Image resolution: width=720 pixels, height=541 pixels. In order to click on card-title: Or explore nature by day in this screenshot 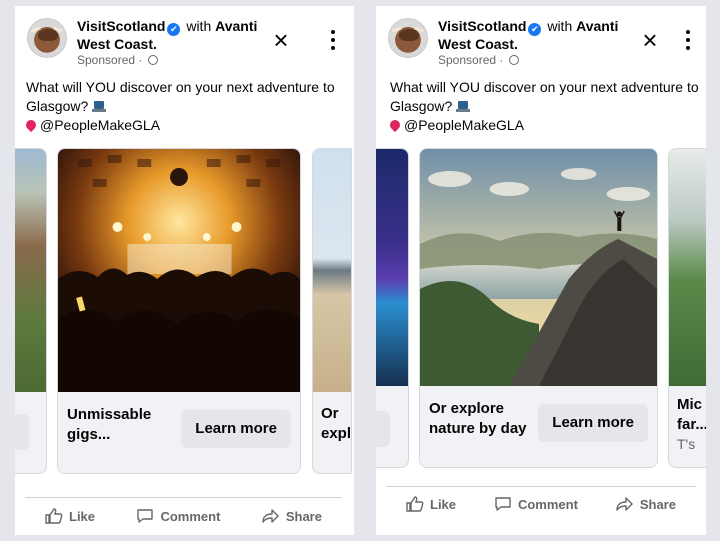, I will do `click(478, 418)`.